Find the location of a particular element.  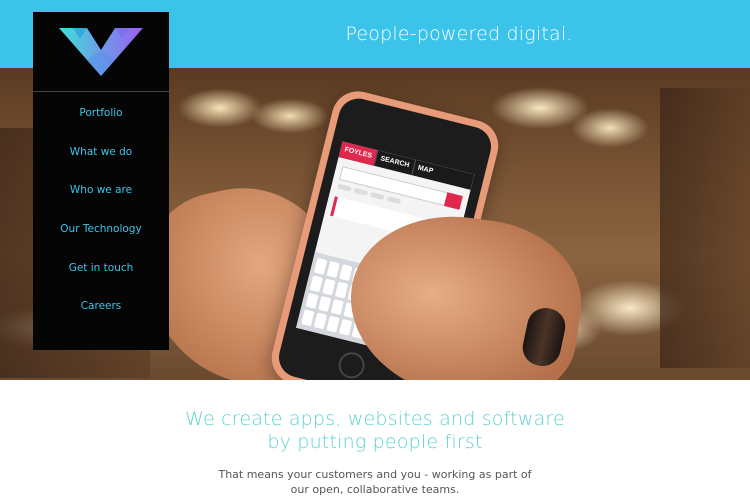

nav-item-portfolio: Portfolio is located at coordinates (101, 113).